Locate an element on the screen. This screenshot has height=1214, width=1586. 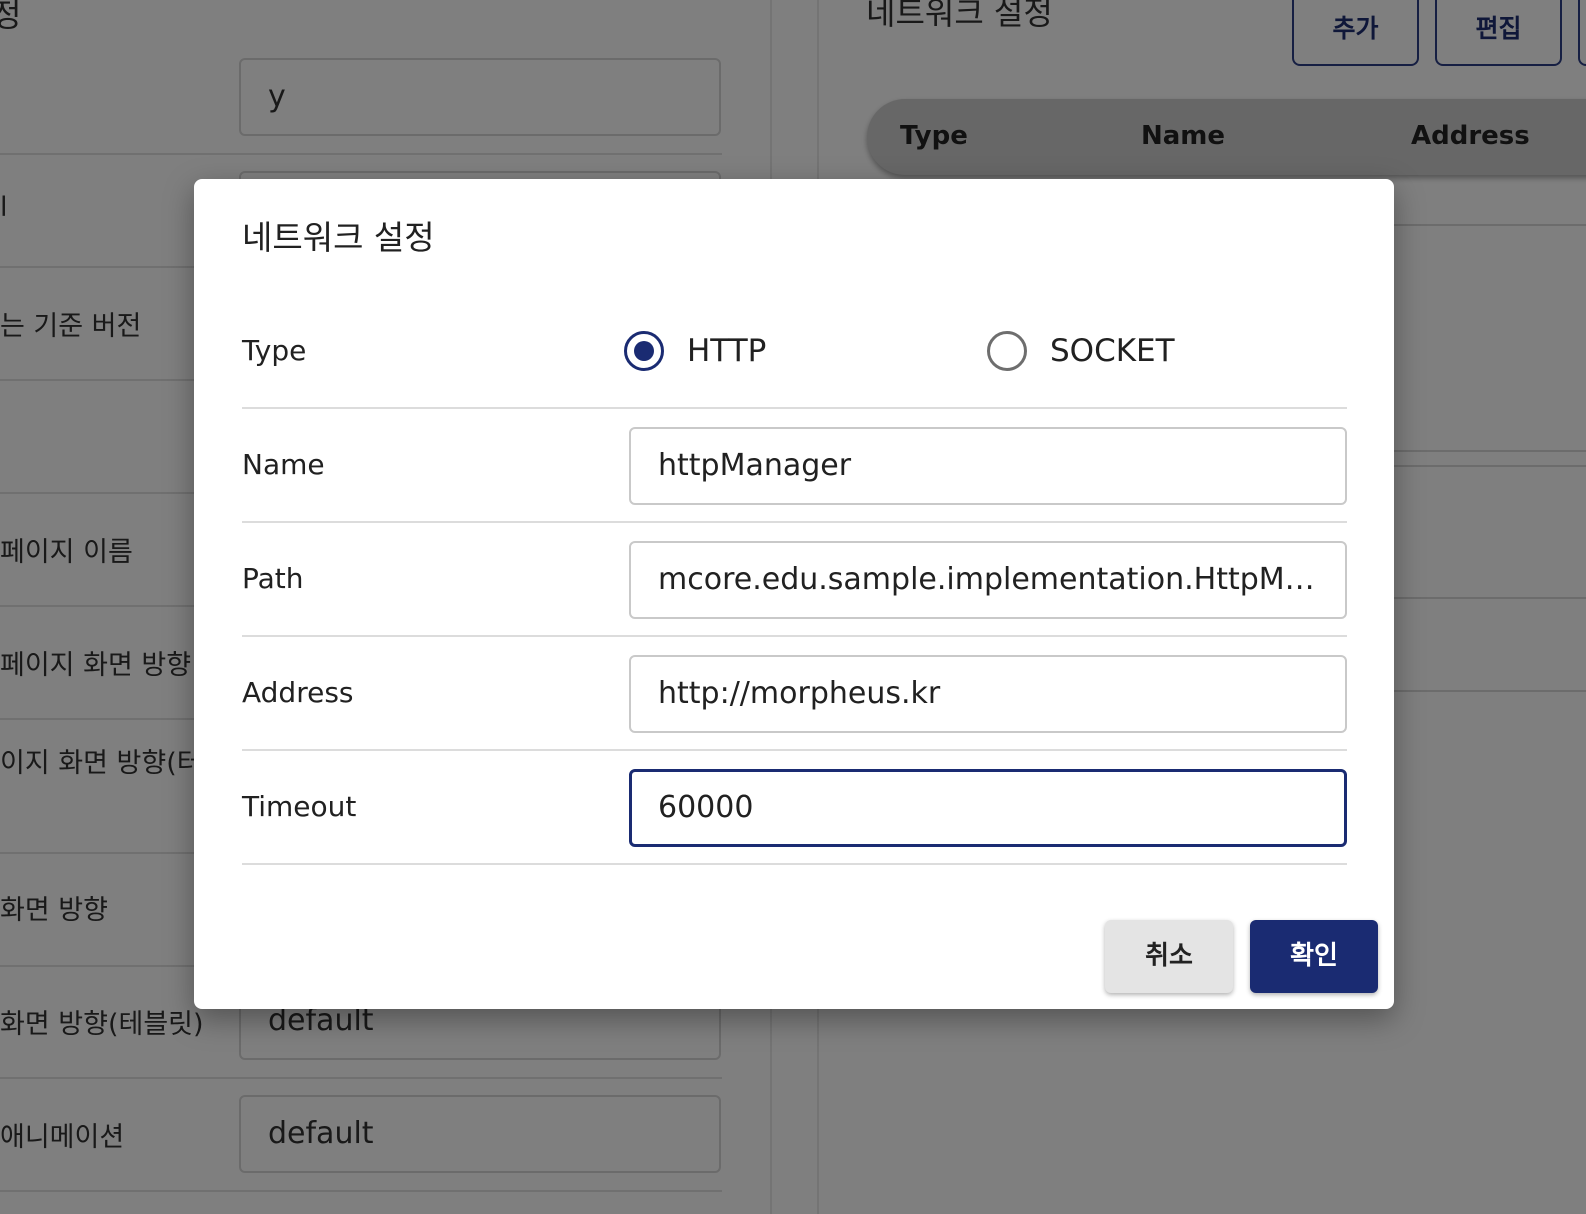
radio-http-icon is located at coordinates (644, 351).